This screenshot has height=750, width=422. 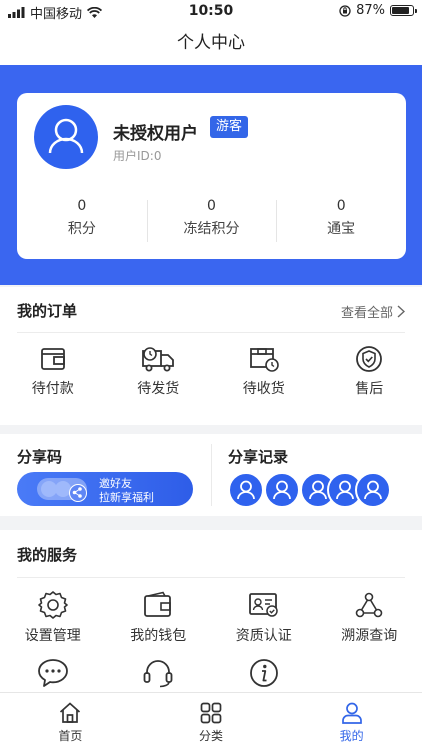 I want to click on view-all-orders-link: 查看全部, so click(x=373, y=311).